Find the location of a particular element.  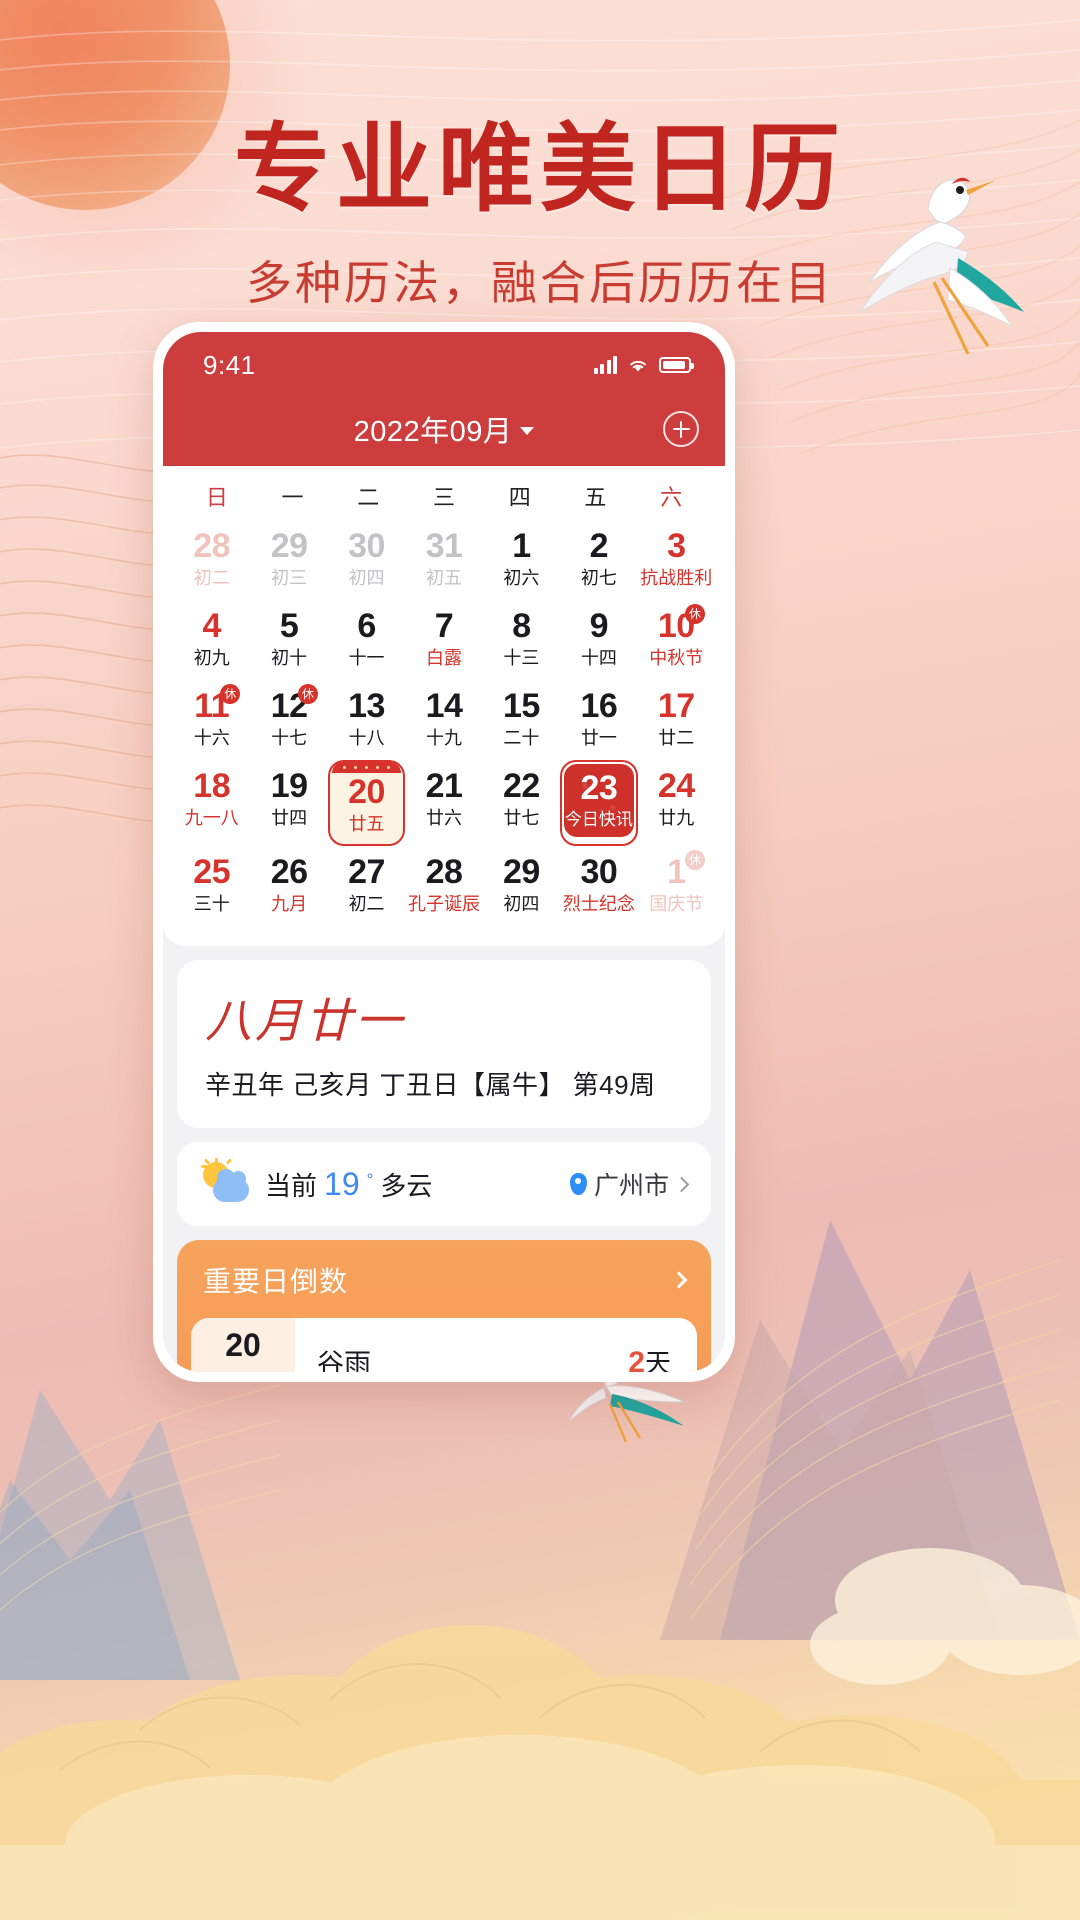

day-lunar: 白露 is located at coordinates (443, 657).